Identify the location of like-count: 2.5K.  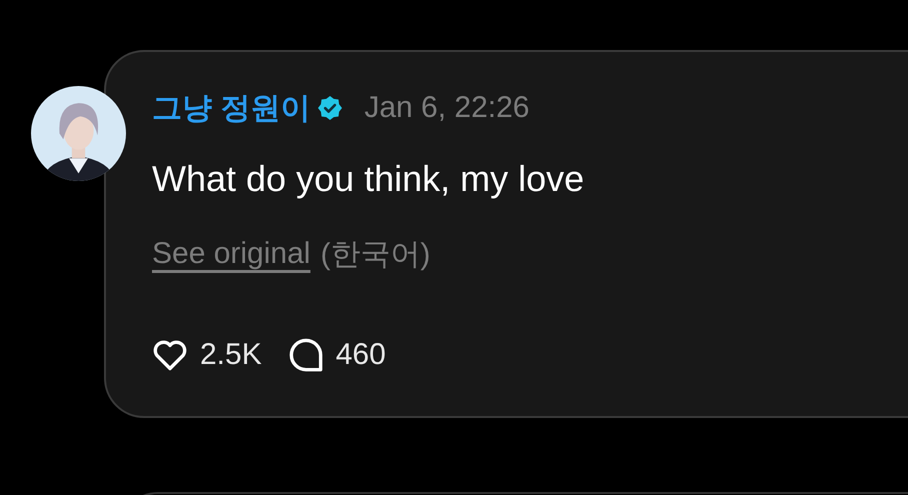
(231, 355).